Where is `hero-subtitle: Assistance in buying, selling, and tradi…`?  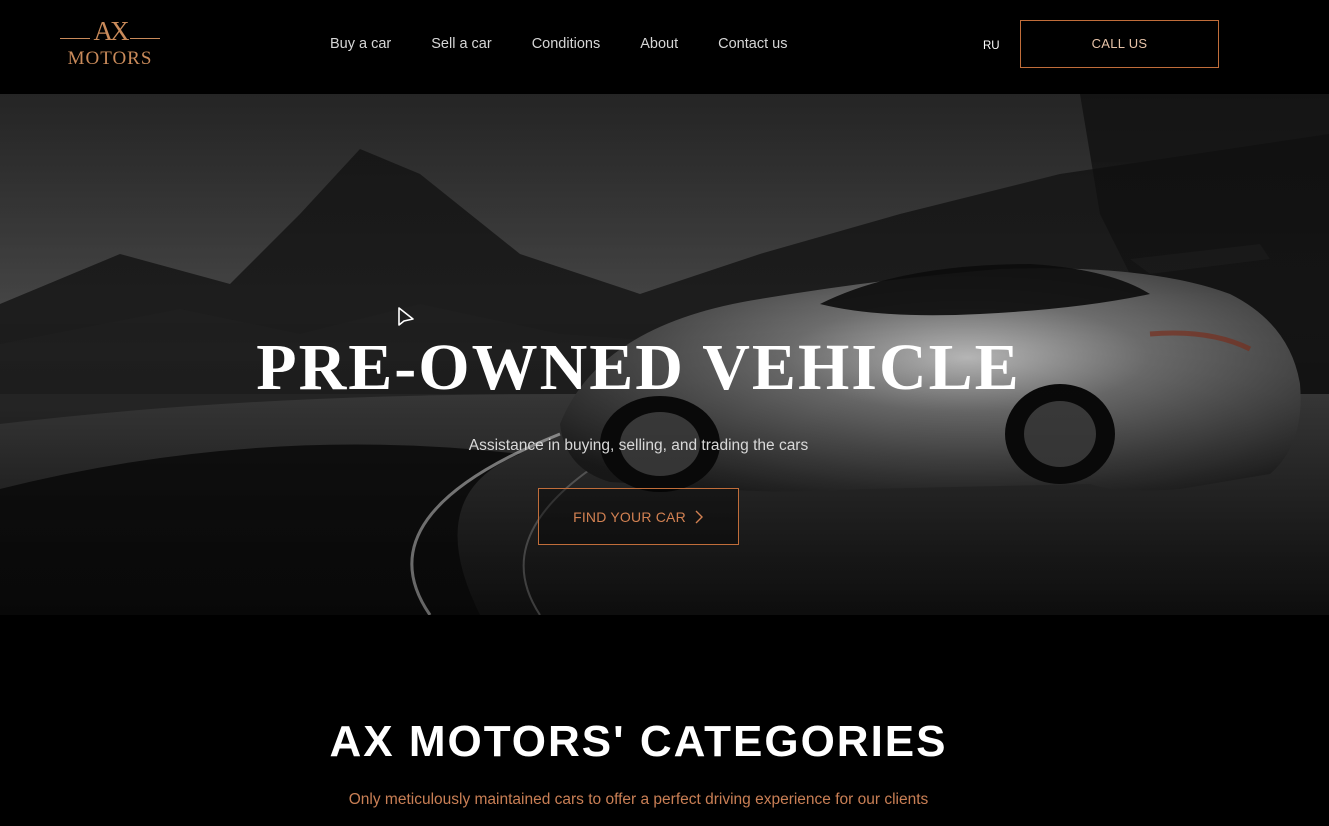
hero-subtitle: Assistance in buying, selling, and tradi… is located at coordinates (638, 445).